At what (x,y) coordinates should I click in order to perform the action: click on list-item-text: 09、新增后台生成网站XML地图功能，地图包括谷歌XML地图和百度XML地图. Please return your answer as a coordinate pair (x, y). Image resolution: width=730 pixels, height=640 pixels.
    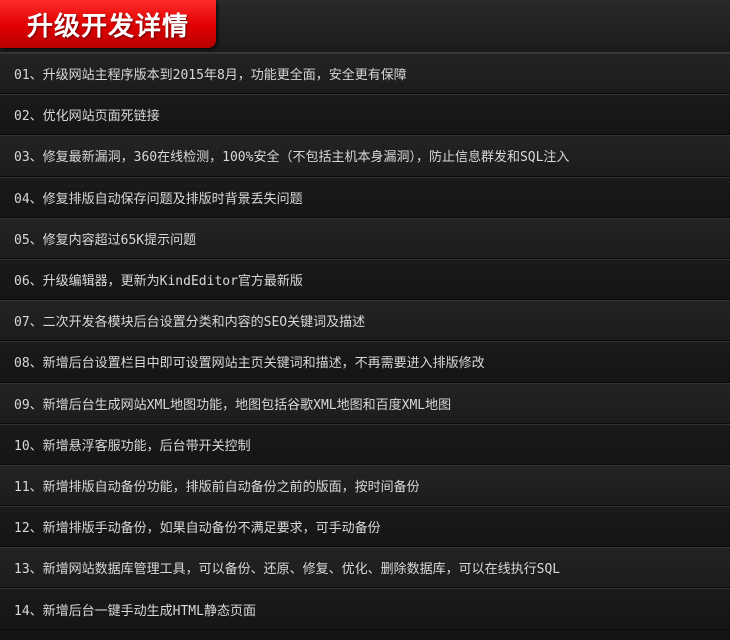
    Looking at the image, I should click on (233, 405).